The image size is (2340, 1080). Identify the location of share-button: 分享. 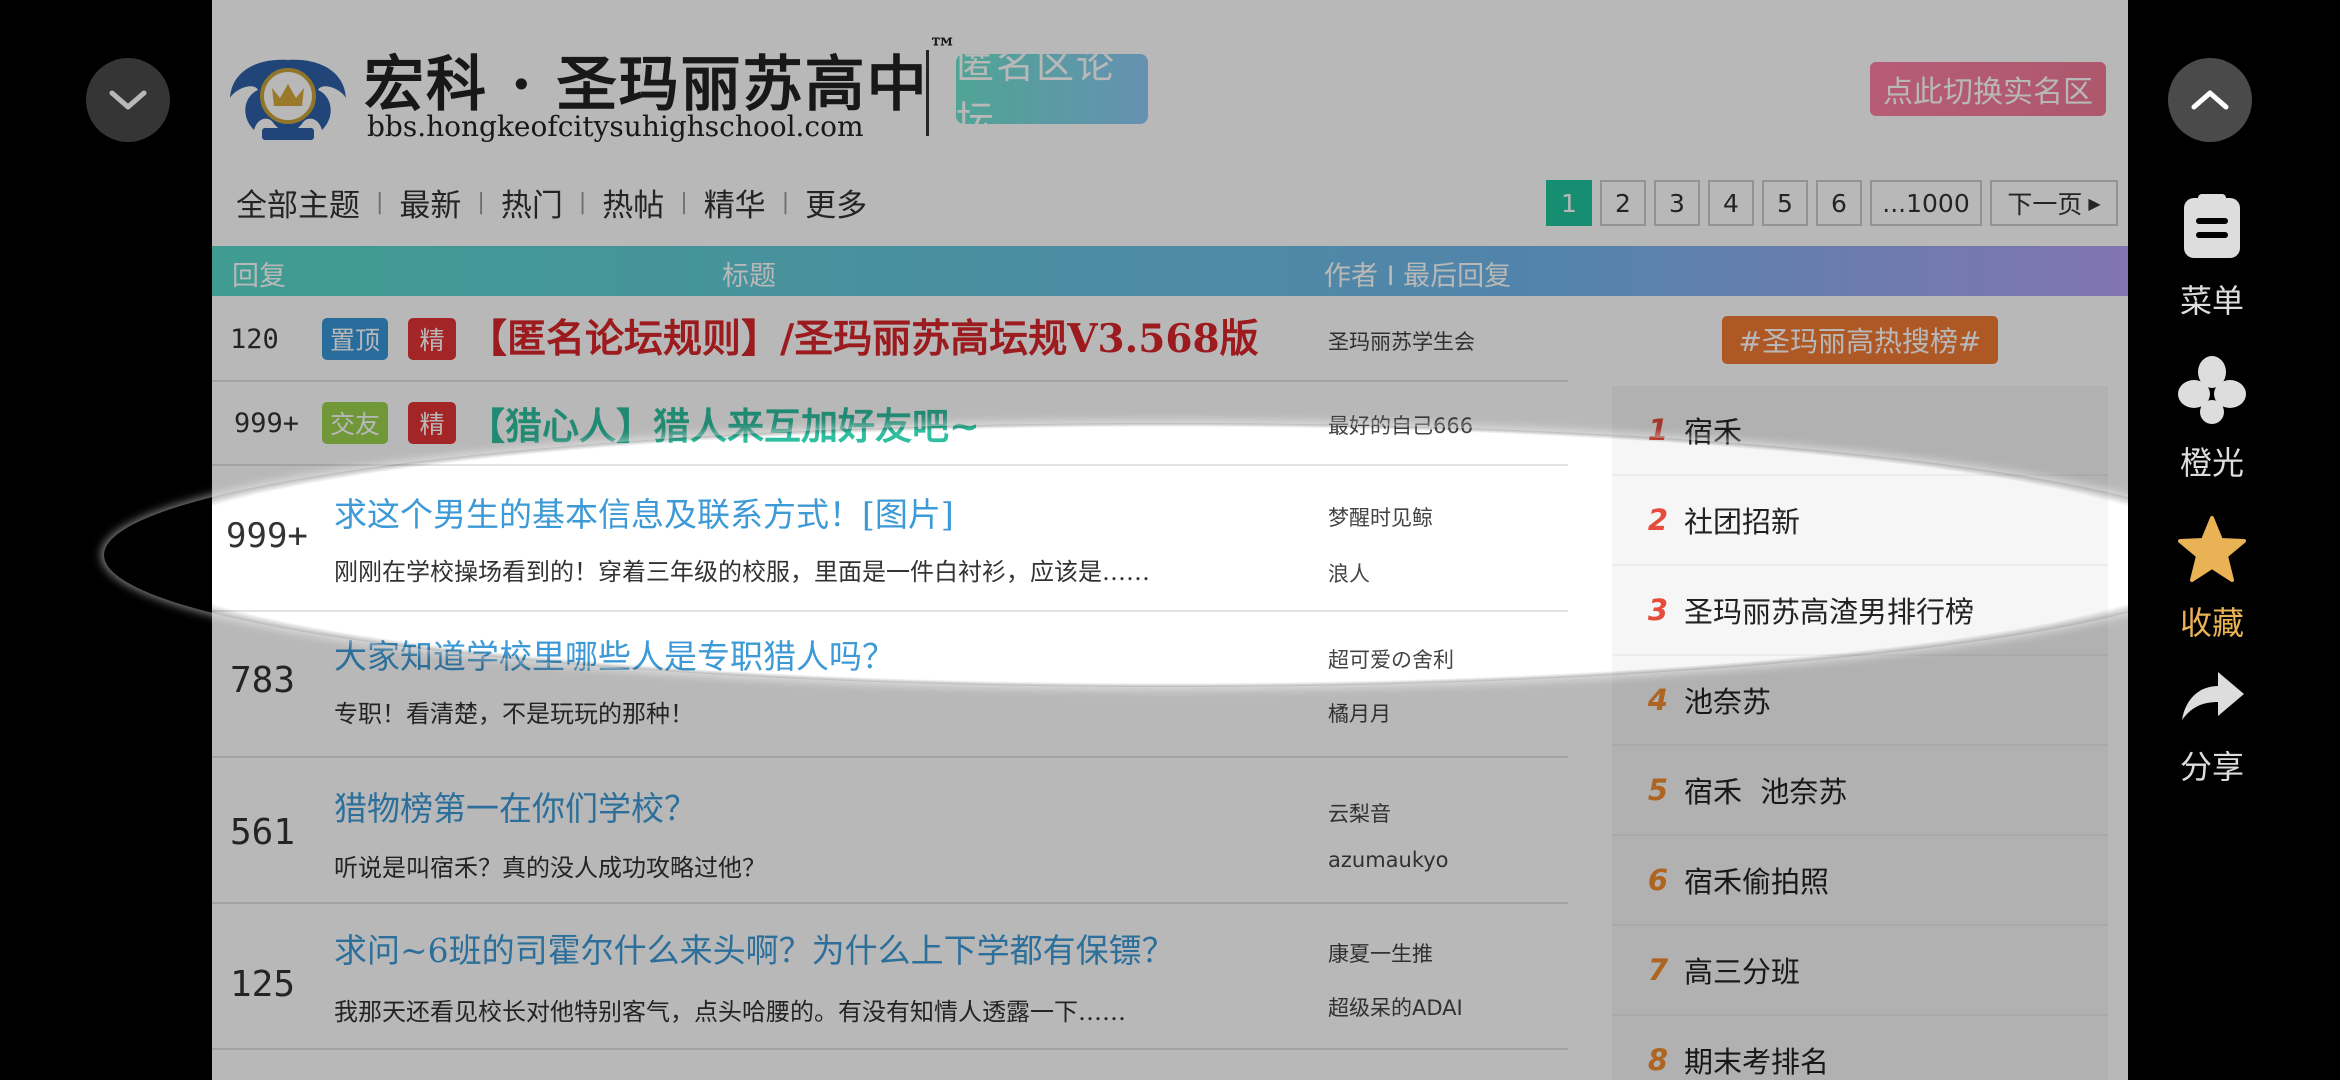
(2212, 723).